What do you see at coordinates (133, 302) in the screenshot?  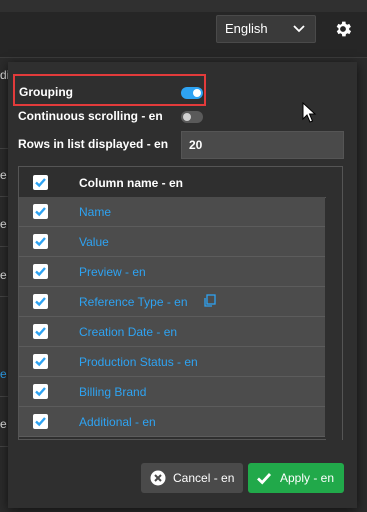 I see `column-name: Reference Type - en` at bounding box center [133, 302].